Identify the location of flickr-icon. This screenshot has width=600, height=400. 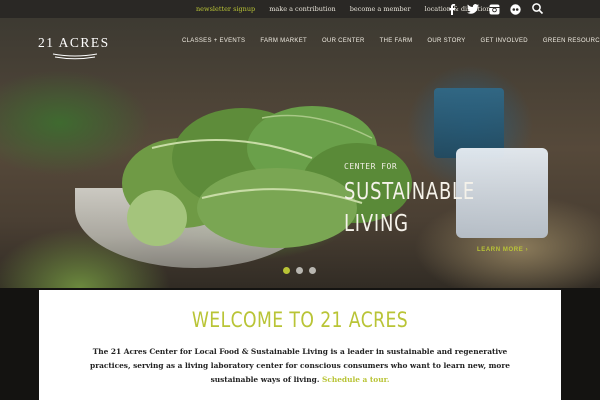
(515, 9).